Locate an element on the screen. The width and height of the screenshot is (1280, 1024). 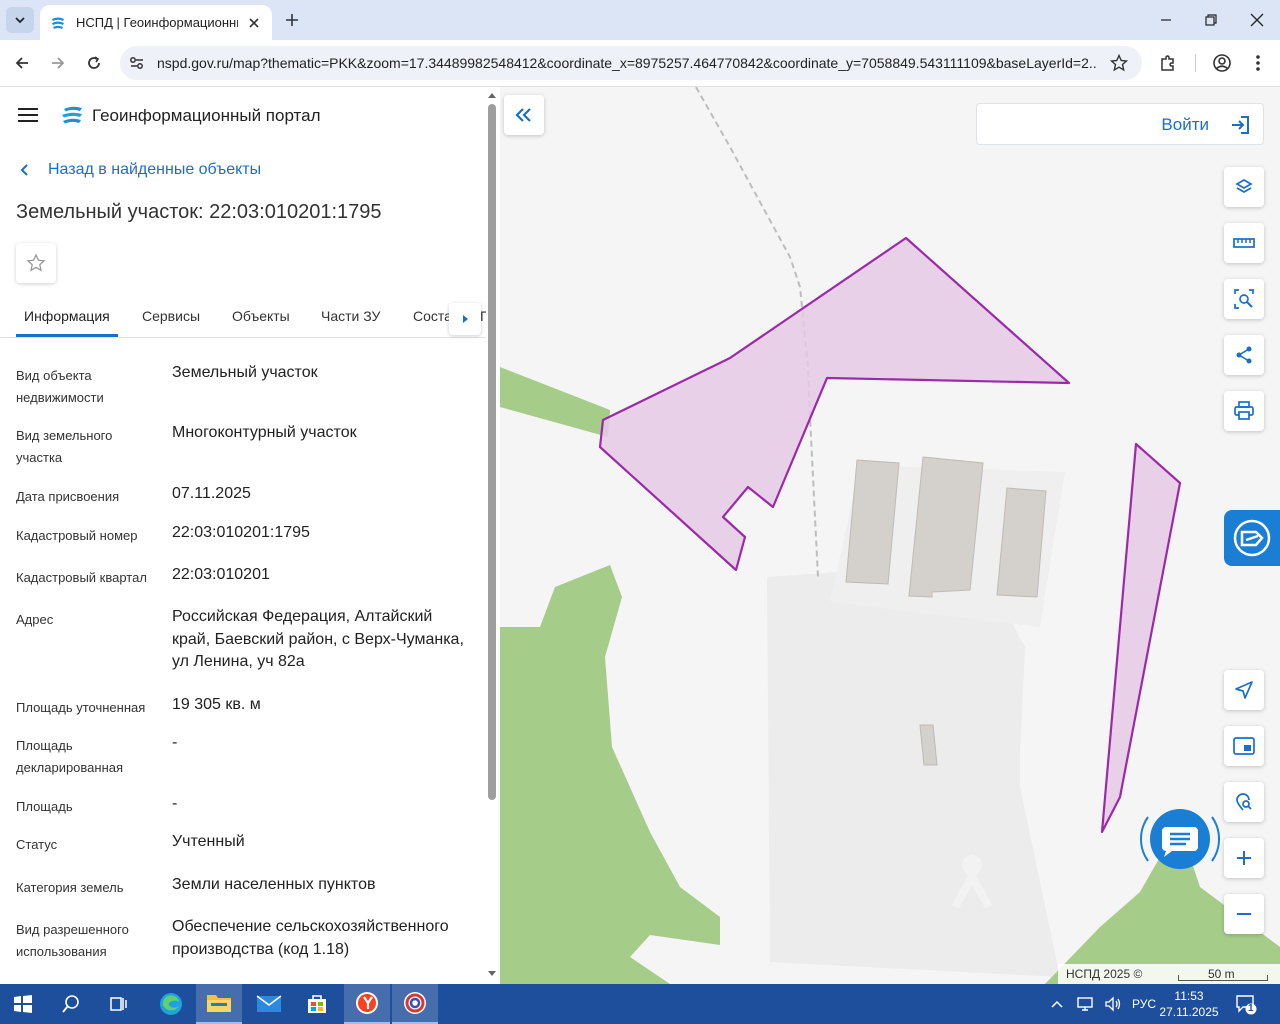
minimap-button is located at coordinates (1244, 746).